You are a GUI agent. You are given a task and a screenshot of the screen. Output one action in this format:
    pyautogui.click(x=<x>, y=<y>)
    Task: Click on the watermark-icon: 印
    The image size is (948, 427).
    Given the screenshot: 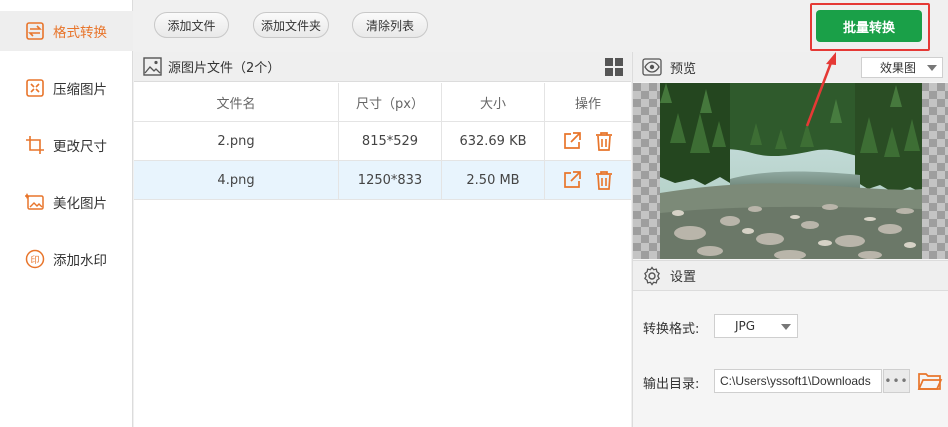 What is the action you would take?
    pyautogui.click(x=35, y=259)
    